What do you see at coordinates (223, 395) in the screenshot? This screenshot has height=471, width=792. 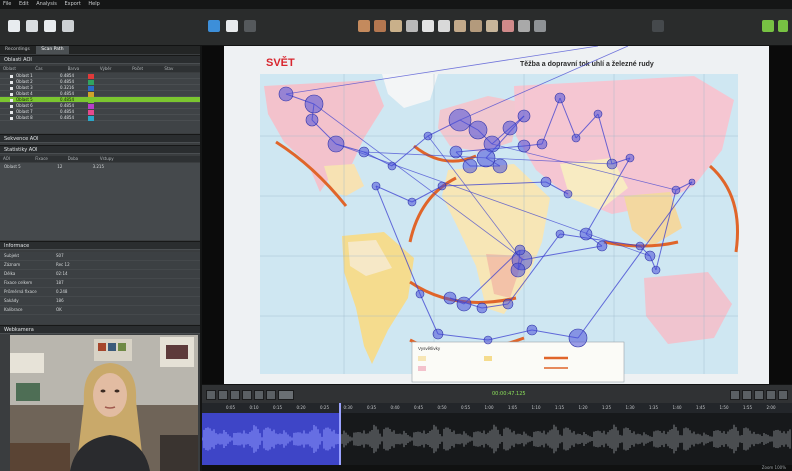 I see `rewind-icon` at bounding box center [223, 395].